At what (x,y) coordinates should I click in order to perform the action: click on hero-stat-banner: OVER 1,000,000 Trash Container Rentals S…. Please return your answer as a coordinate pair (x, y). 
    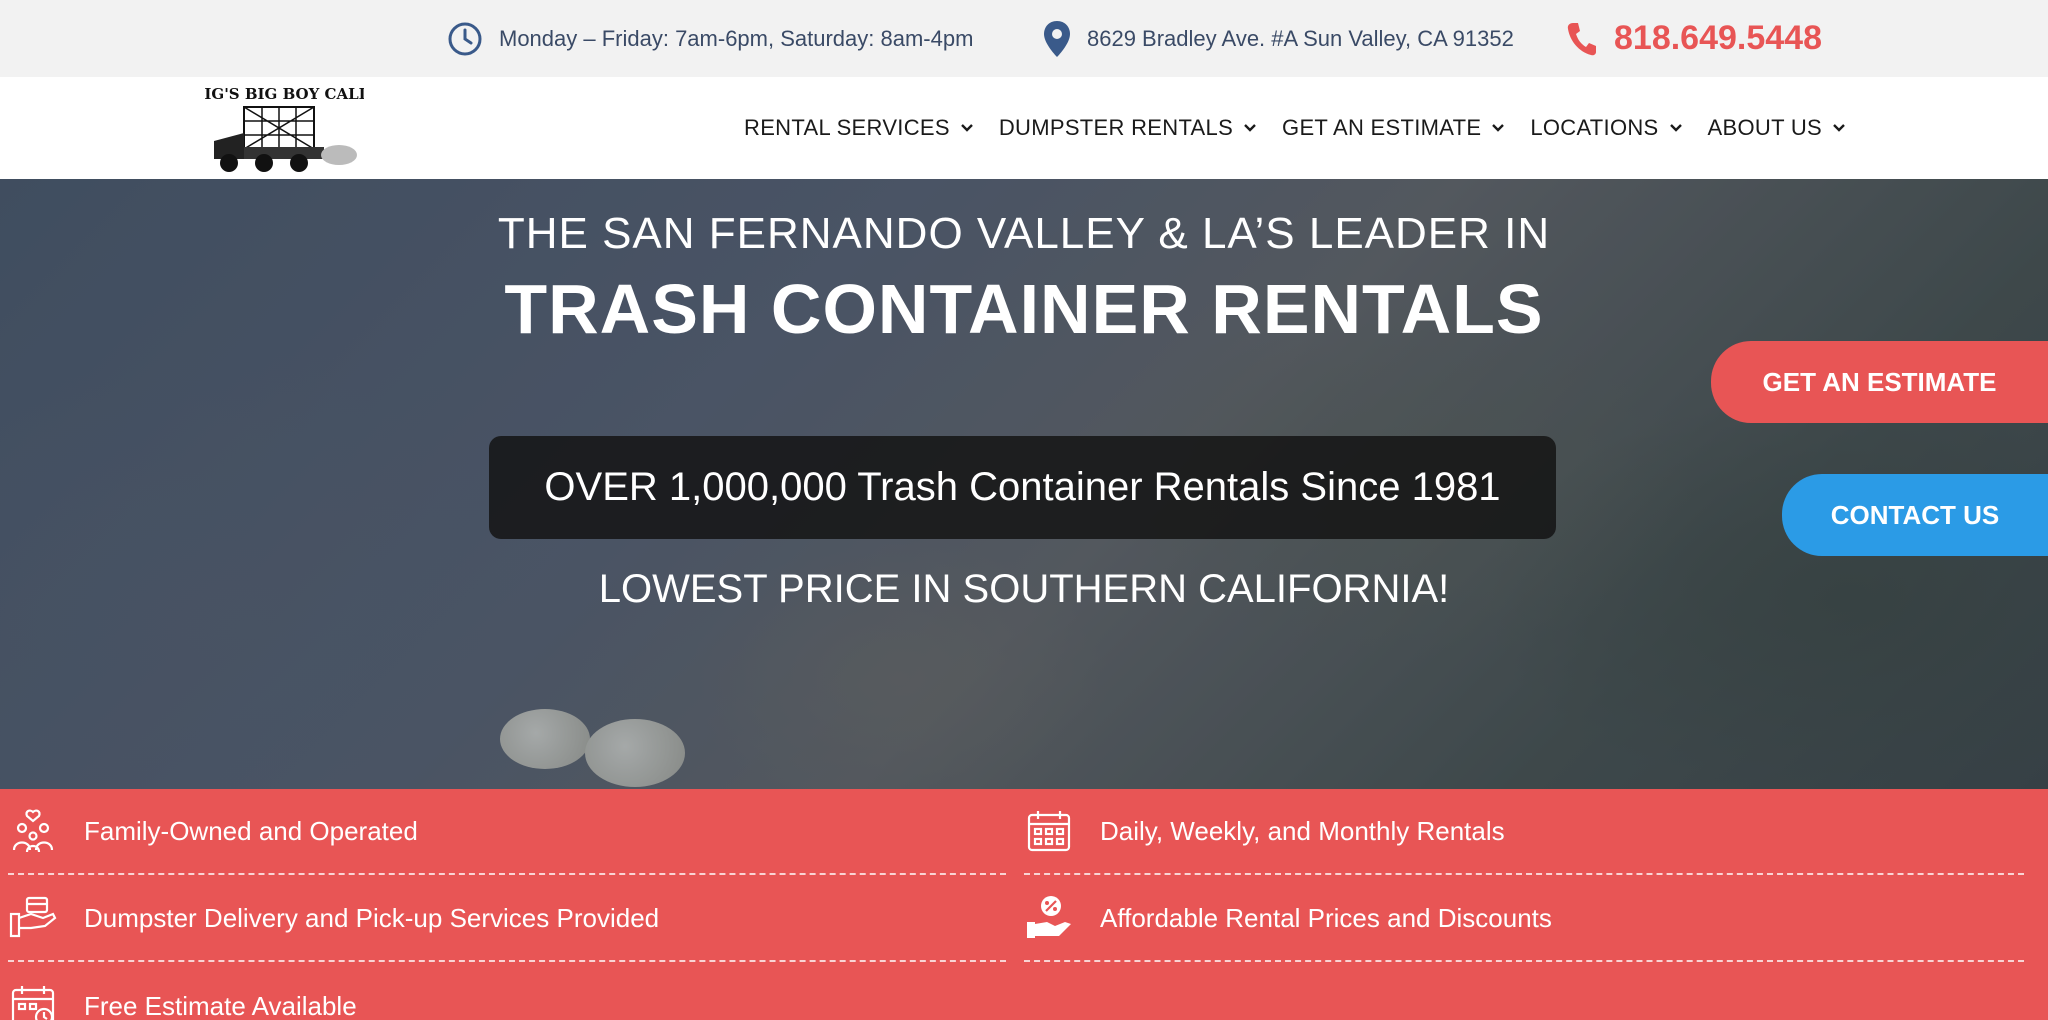
    Looking at the image, I should click on (1022, 487).